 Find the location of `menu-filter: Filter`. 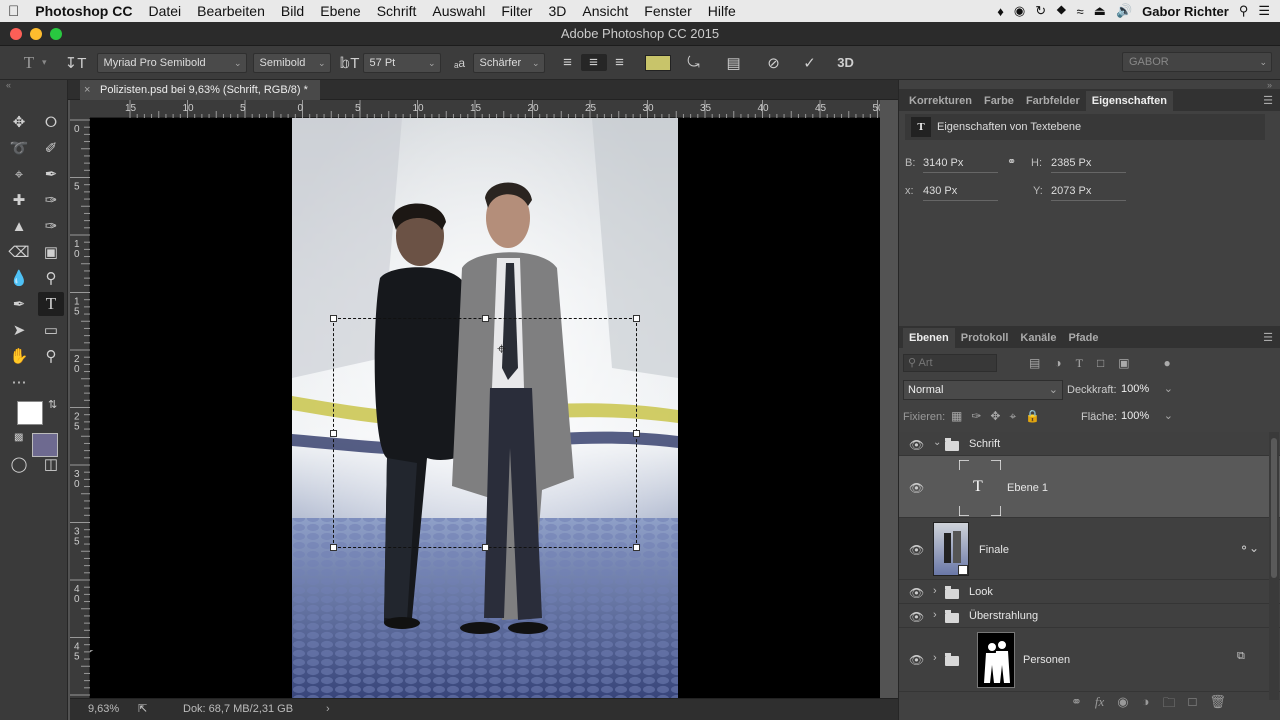

menu-filter: Filter is located at coordinates (516, 11).